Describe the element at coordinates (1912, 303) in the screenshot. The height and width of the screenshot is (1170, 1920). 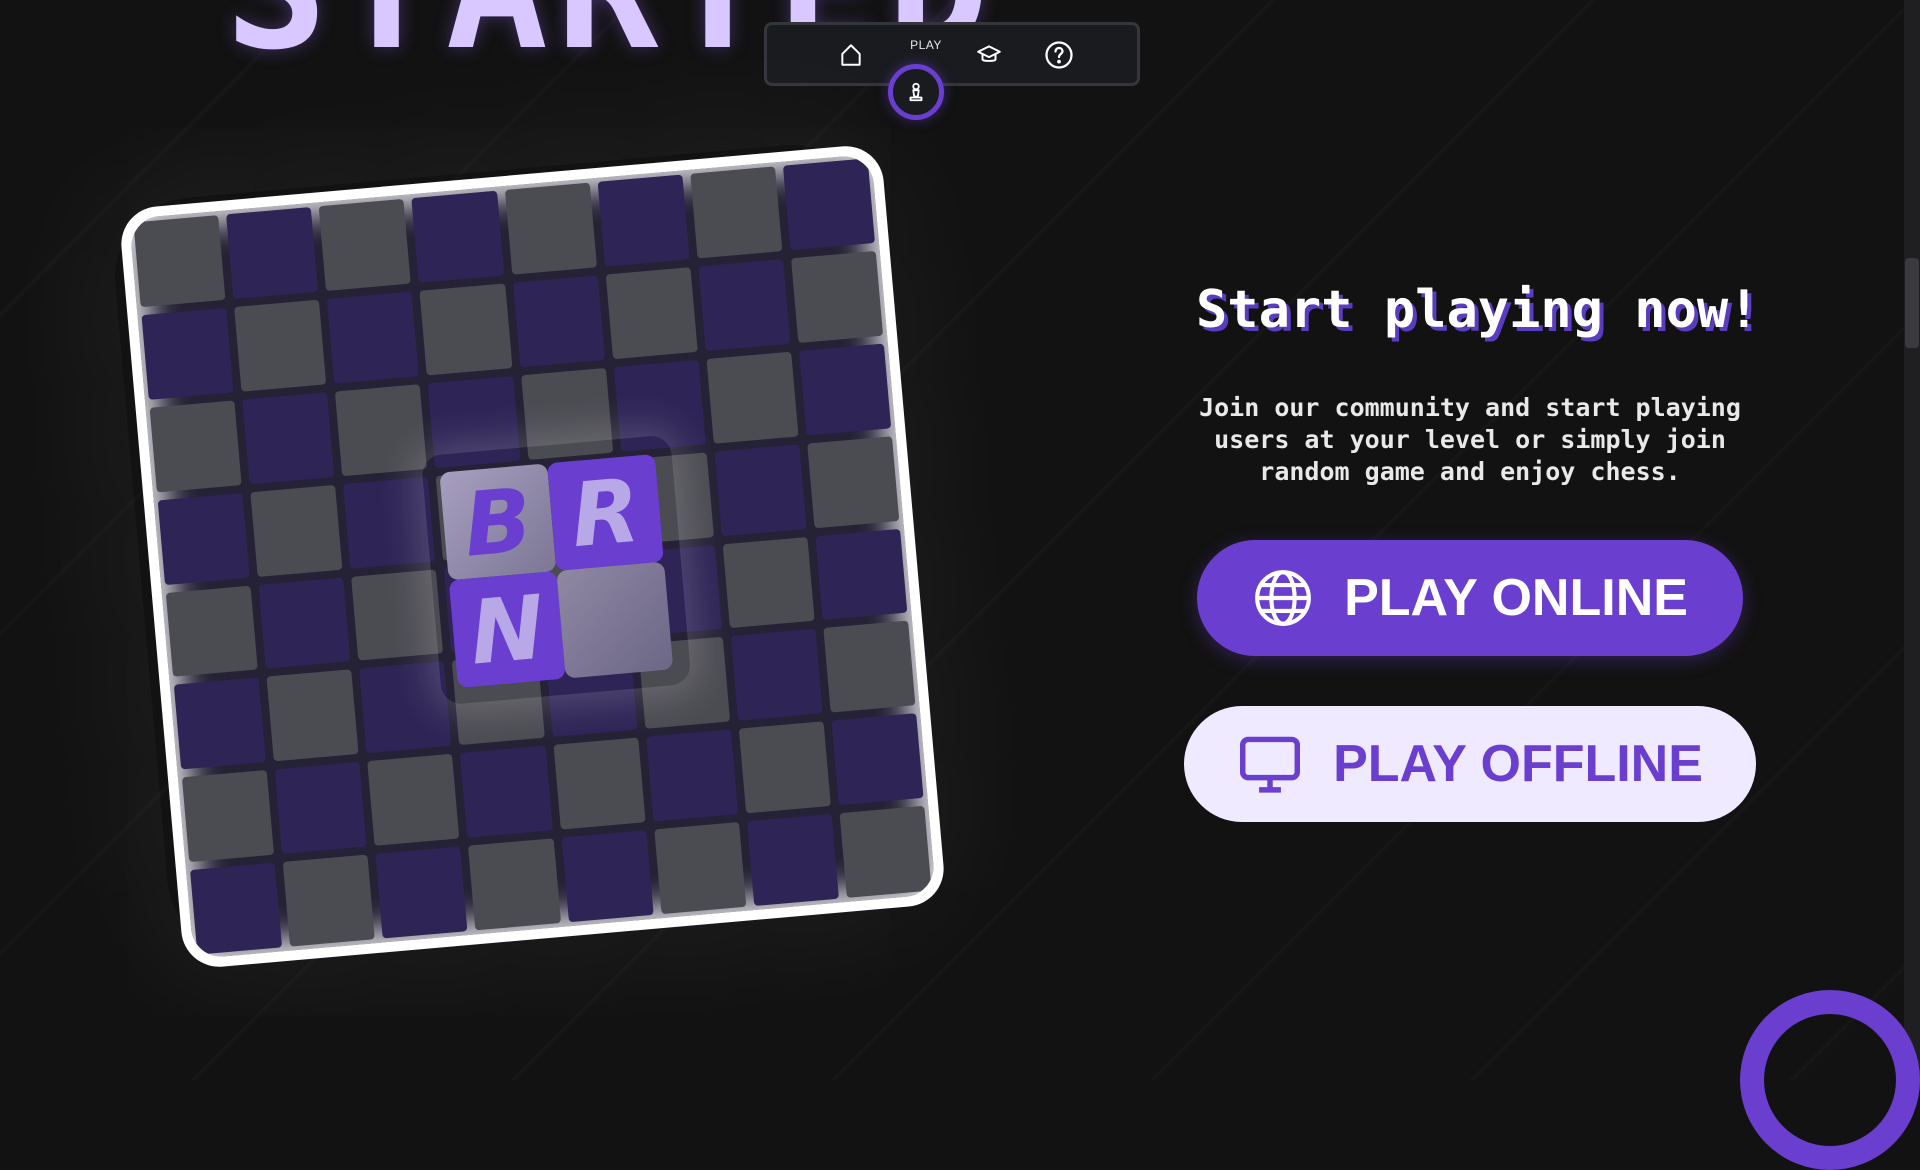
I see `scrollbar-thumb` at that location.